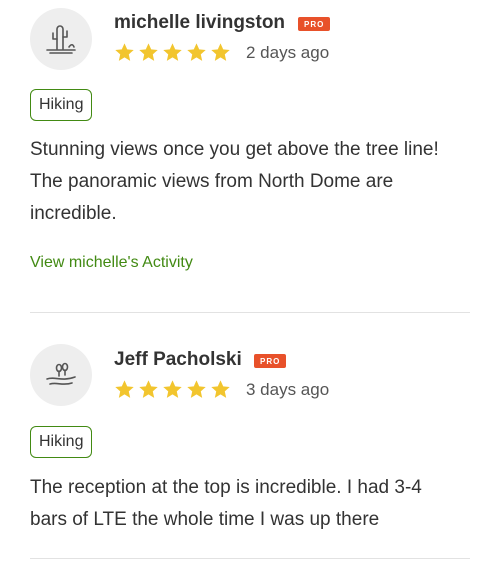 The width and height of the screenshot is (500, 573). I want to click on cactus-icon, so click(61, 39).